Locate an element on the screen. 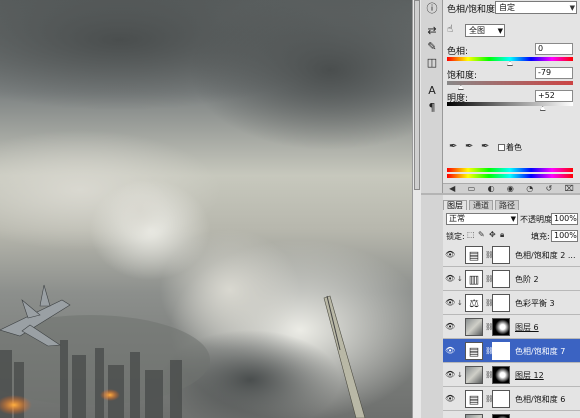 The height and width of the screenshot is (418, 580). fill-input: 100% is located at coordinates (564, 236).